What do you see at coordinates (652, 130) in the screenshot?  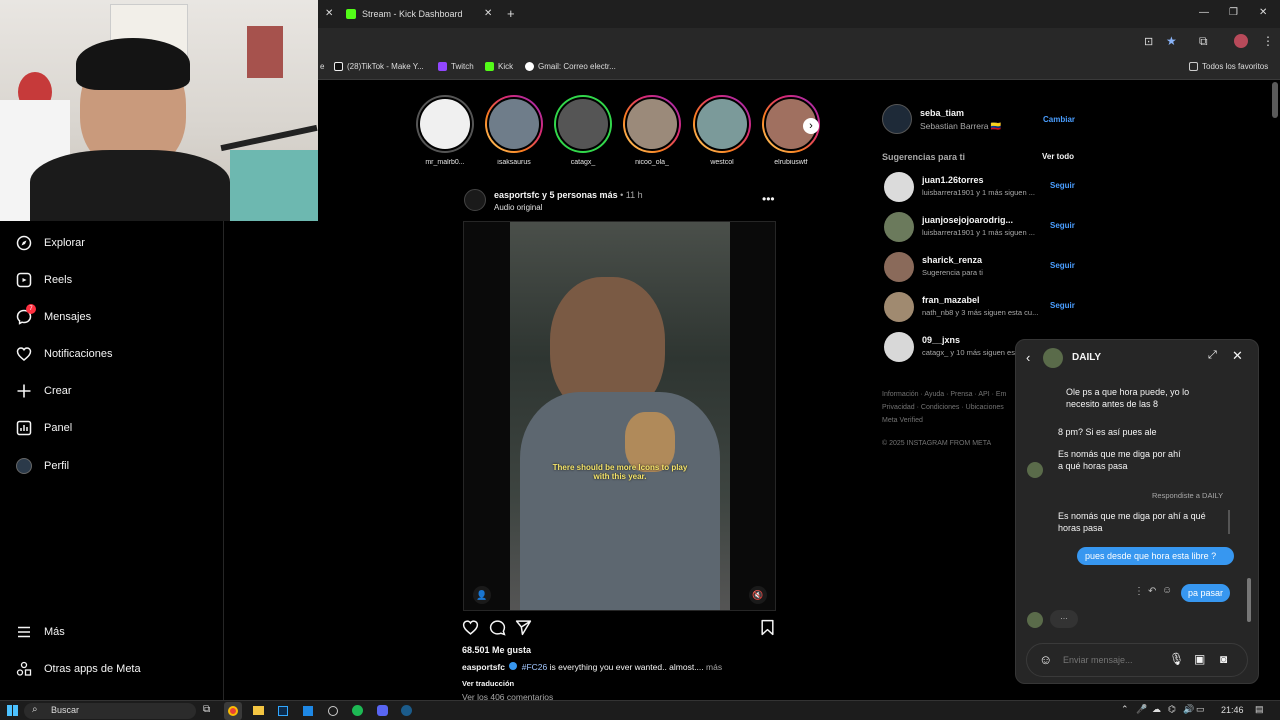 I see `story-item: nicoo_ola_` at bounding box center [652, 130].